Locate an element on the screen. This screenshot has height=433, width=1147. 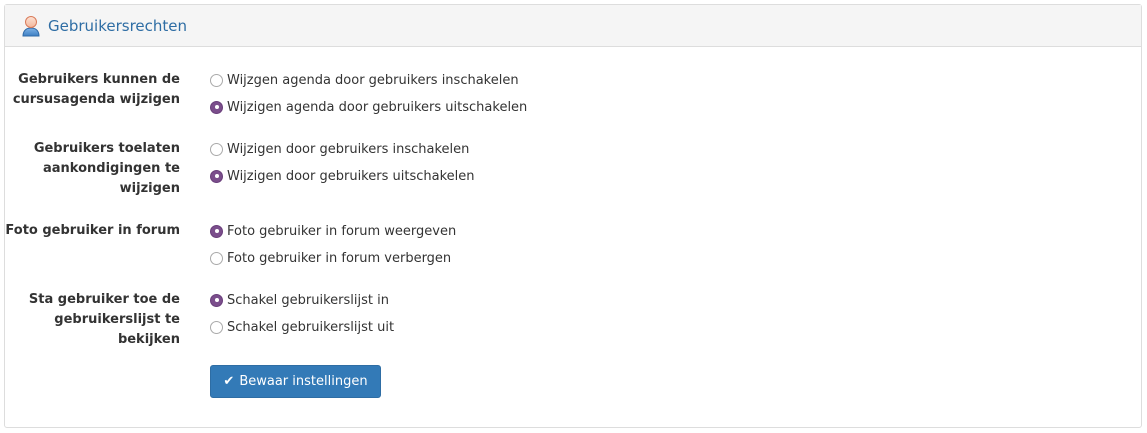
radio-userlist-enable: Schakel gebruikerslijst in is located at coordinates (299, 300).